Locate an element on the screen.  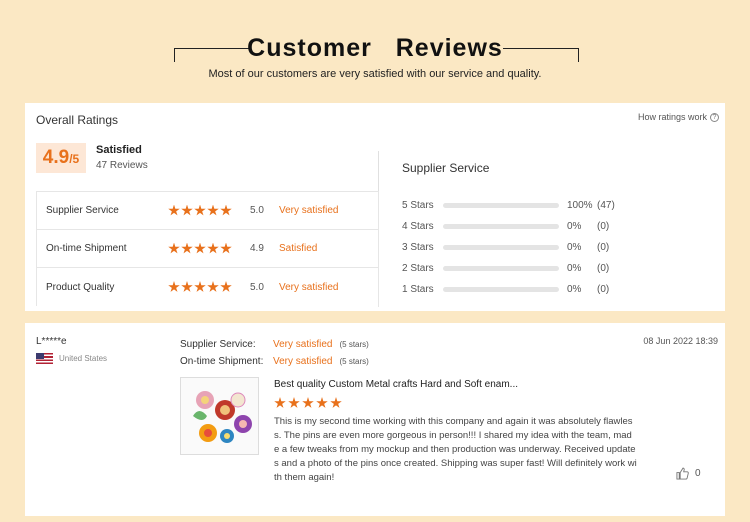
rating-row-supplier-service: Supplier Service 5.0 Very satisfied is located at coordinates (207, 211).